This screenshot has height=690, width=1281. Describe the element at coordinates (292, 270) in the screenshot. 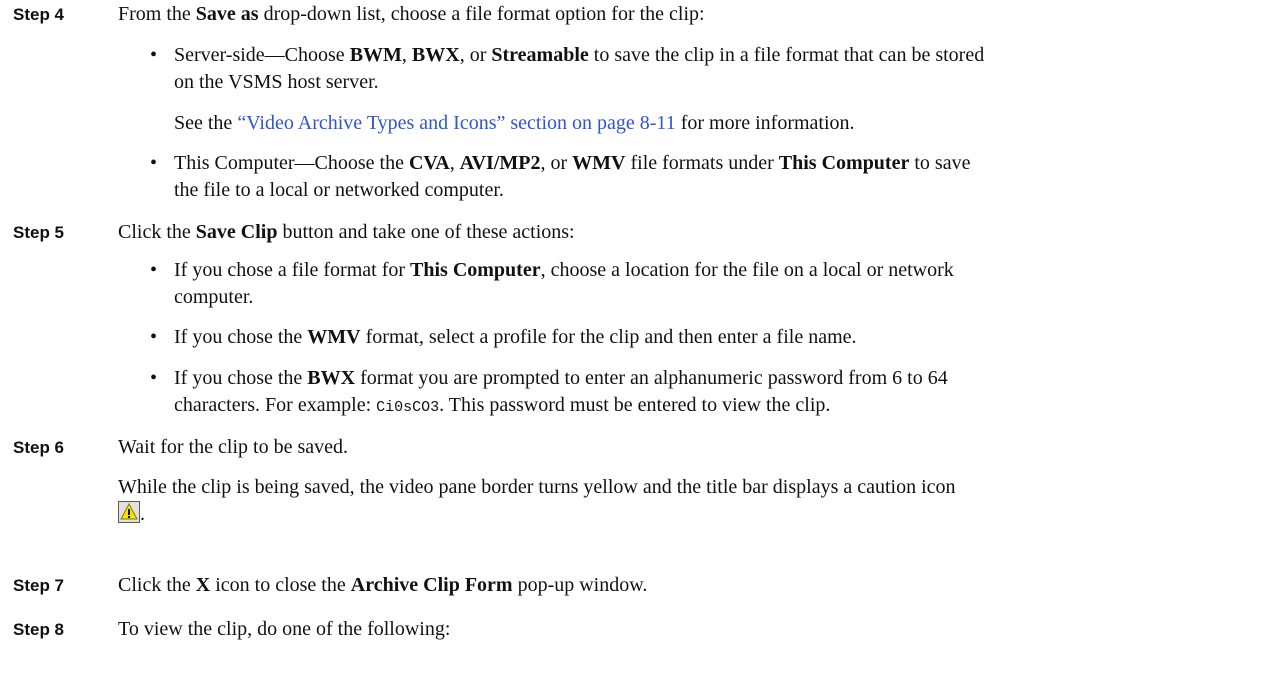

I see `text: If you chose a file format for` at that location.